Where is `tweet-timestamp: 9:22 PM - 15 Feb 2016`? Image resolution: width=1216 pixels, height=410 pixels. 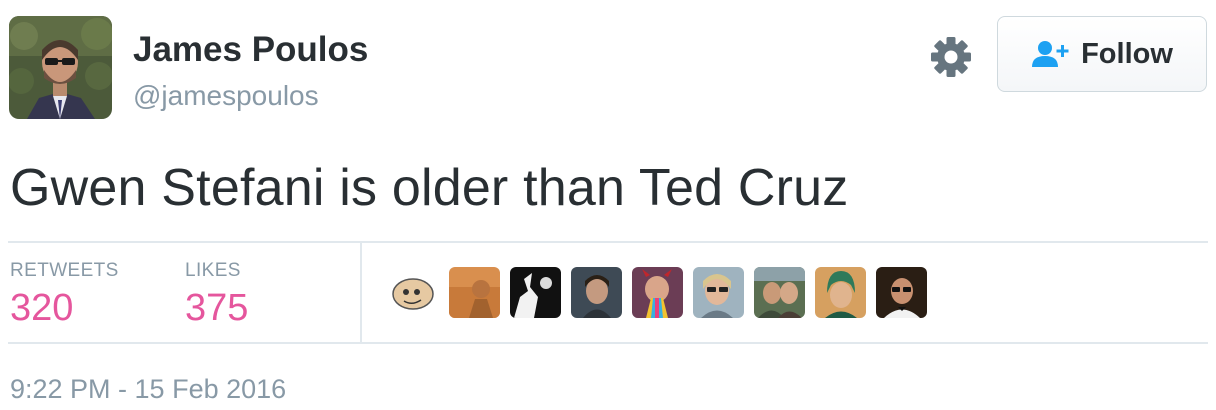
tweet-timestamp: 9:22 PM - 15 Feb 2016 is located at coordinates (148, 389).